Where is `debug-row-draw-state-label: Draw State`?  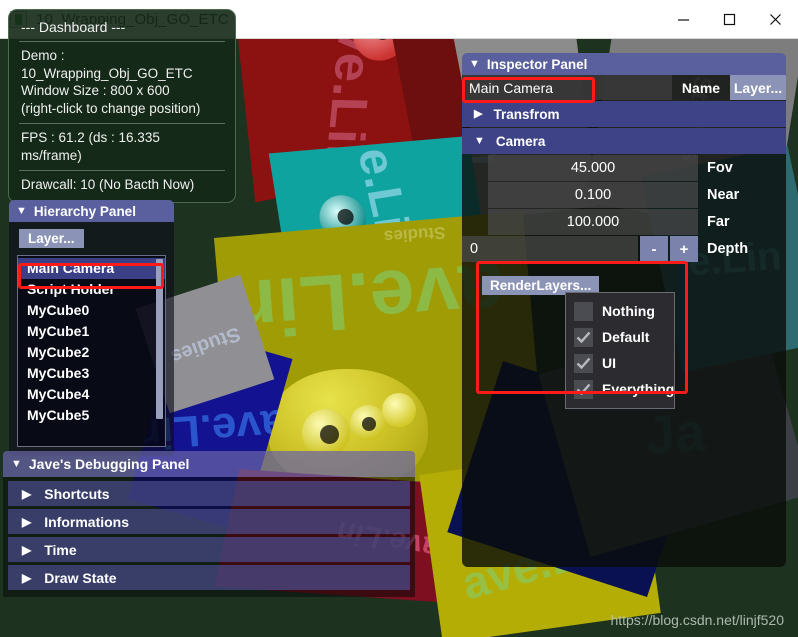
debug-row-draw-state-label: Draw State is located at coordinates (80, 577).